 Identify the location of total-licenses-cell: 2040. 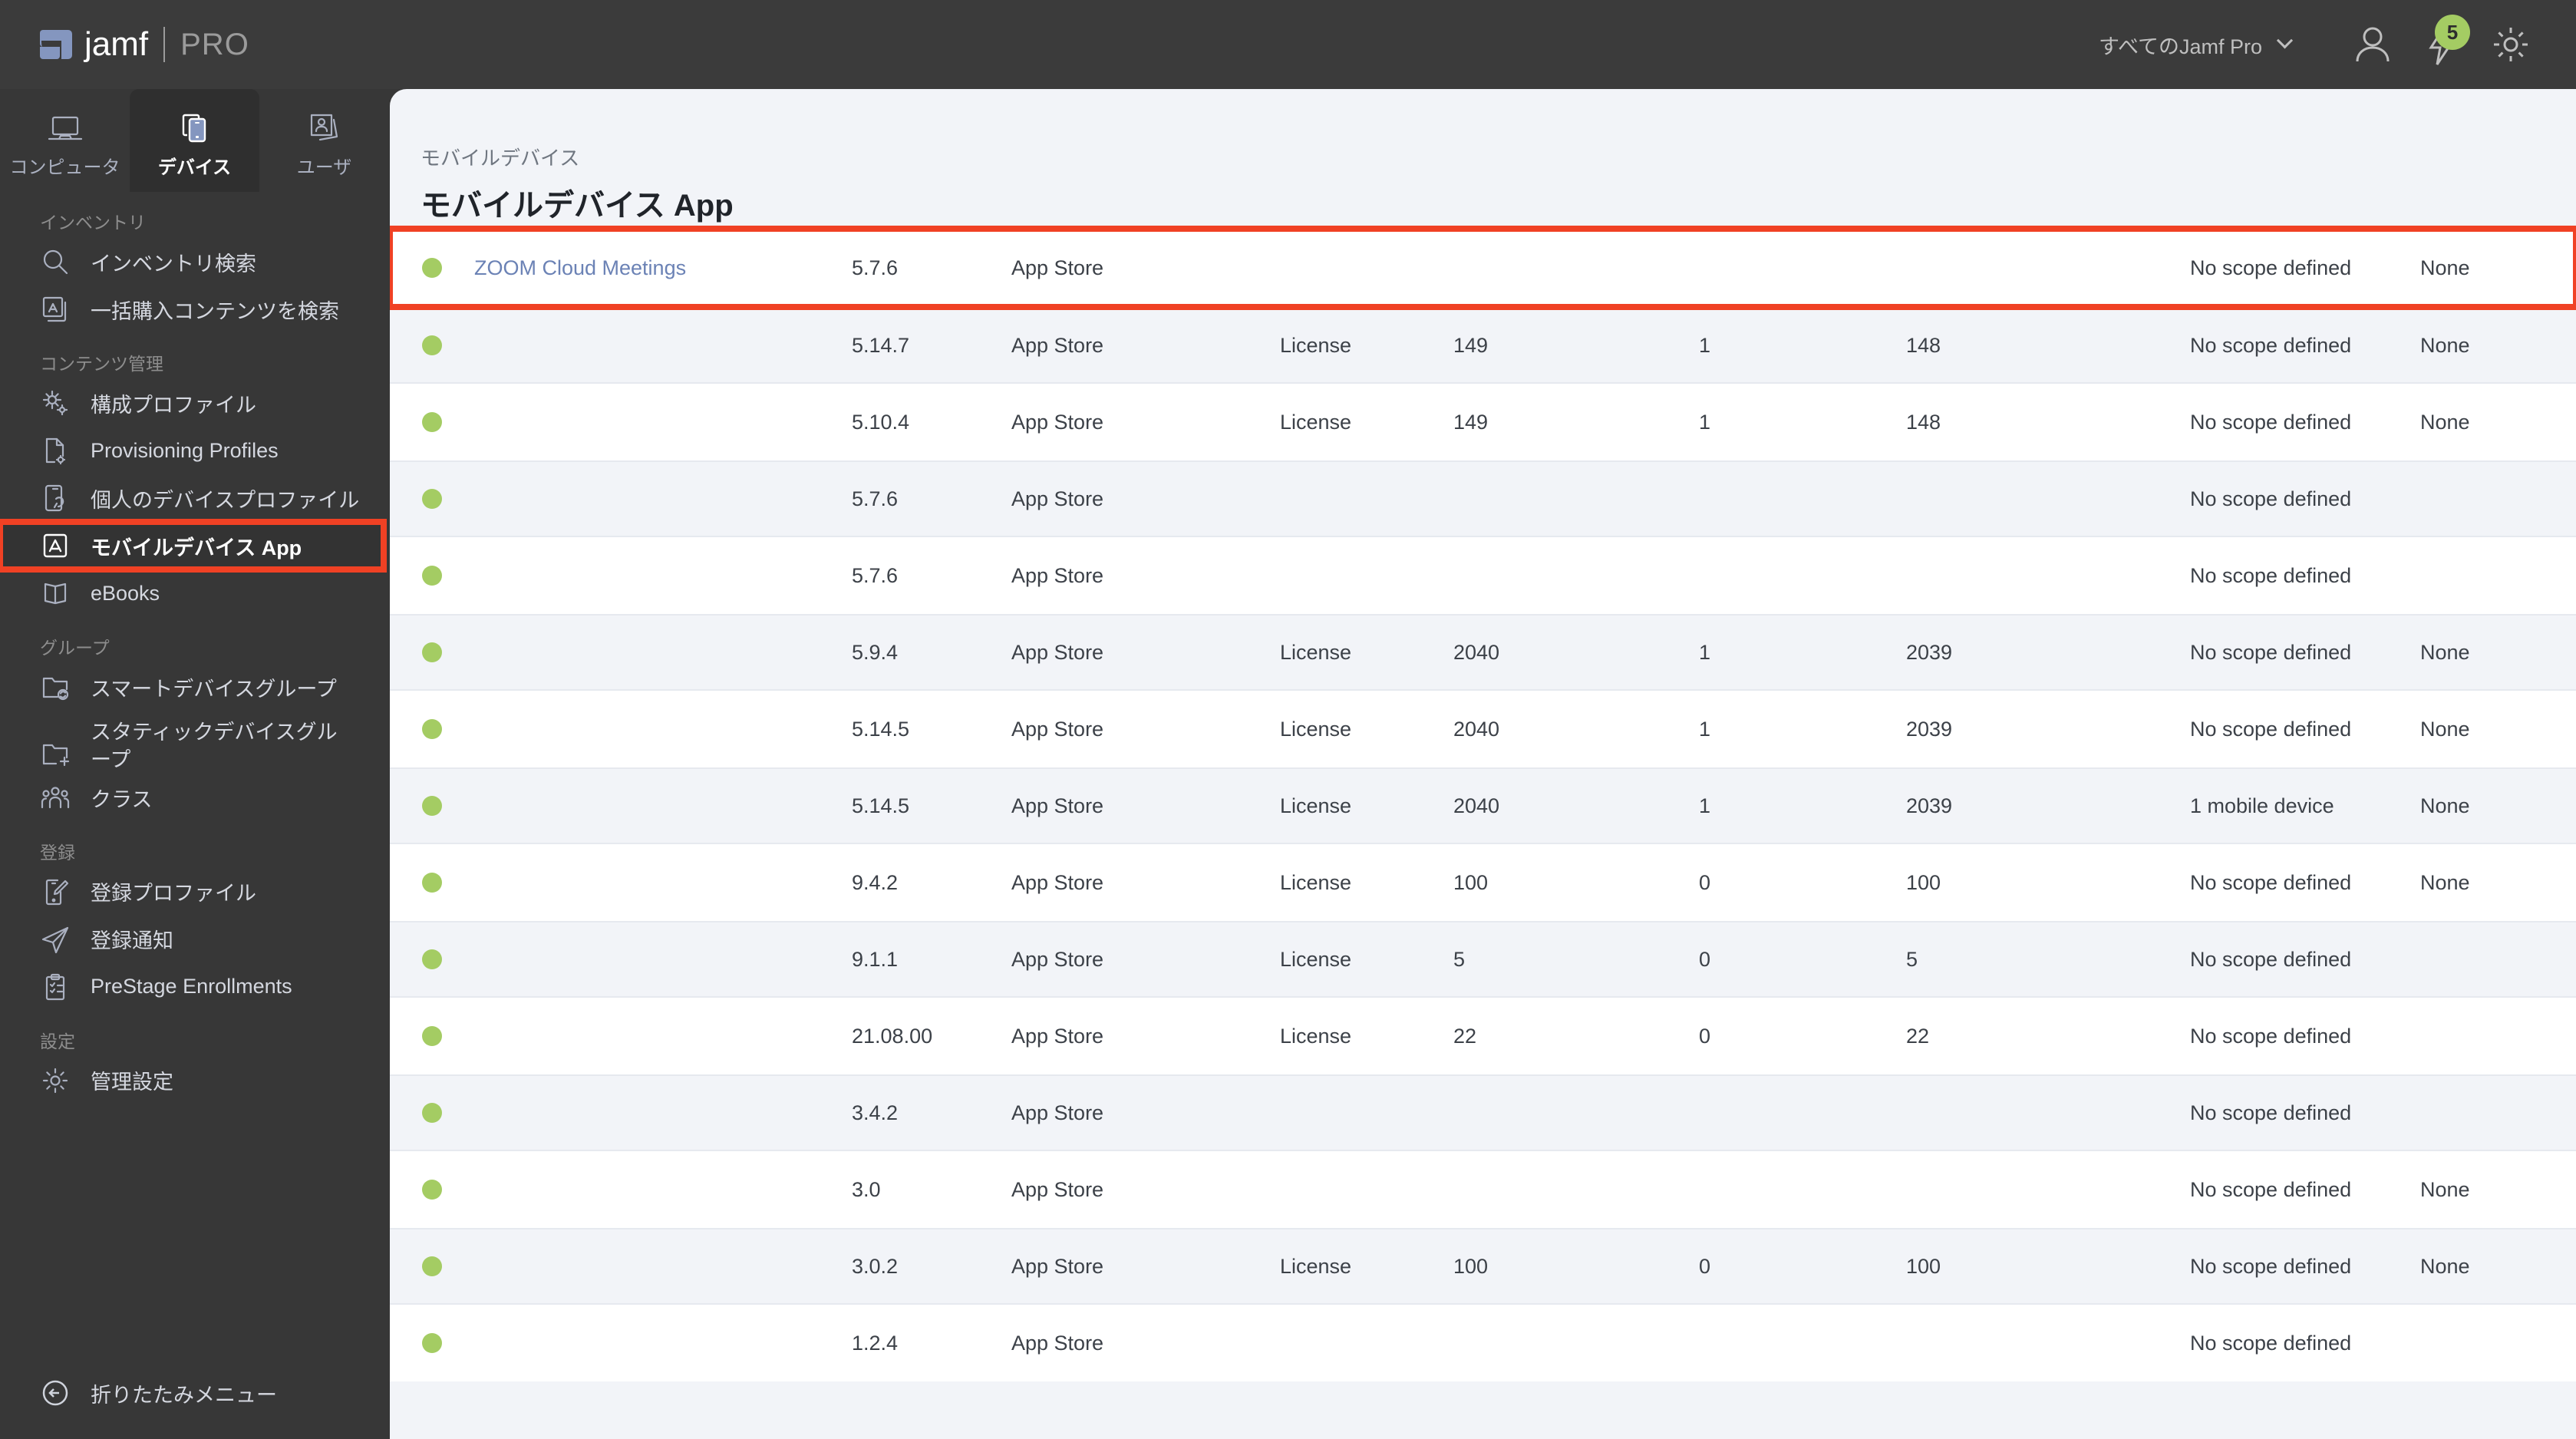
(1476, 805).